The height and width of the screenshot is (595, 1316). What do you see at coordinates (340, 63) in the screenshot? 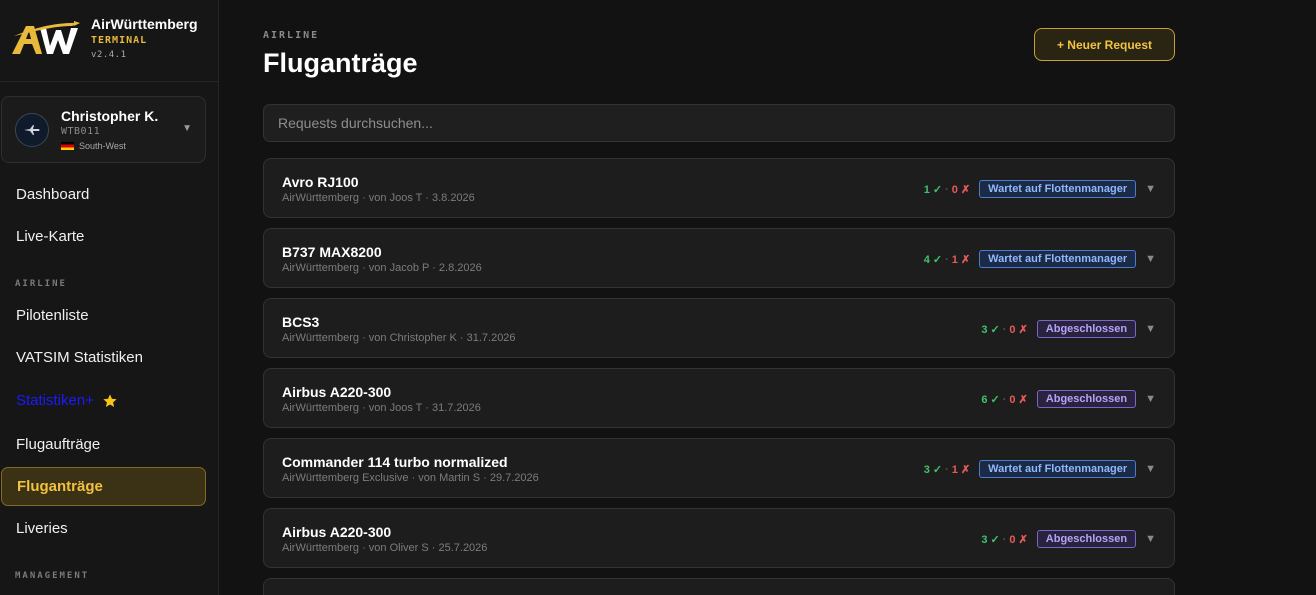
I see `page-title: Fluganträge` at bounding box center [340, 63].